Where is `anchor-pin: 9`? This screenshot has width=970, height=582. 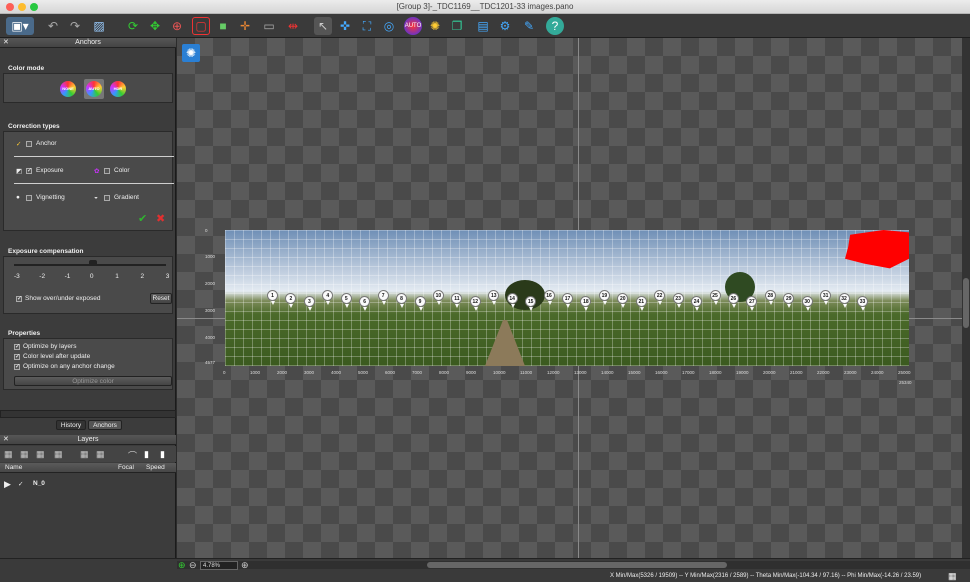 anchor-pin: 9 is located at coordinates (420, 303).